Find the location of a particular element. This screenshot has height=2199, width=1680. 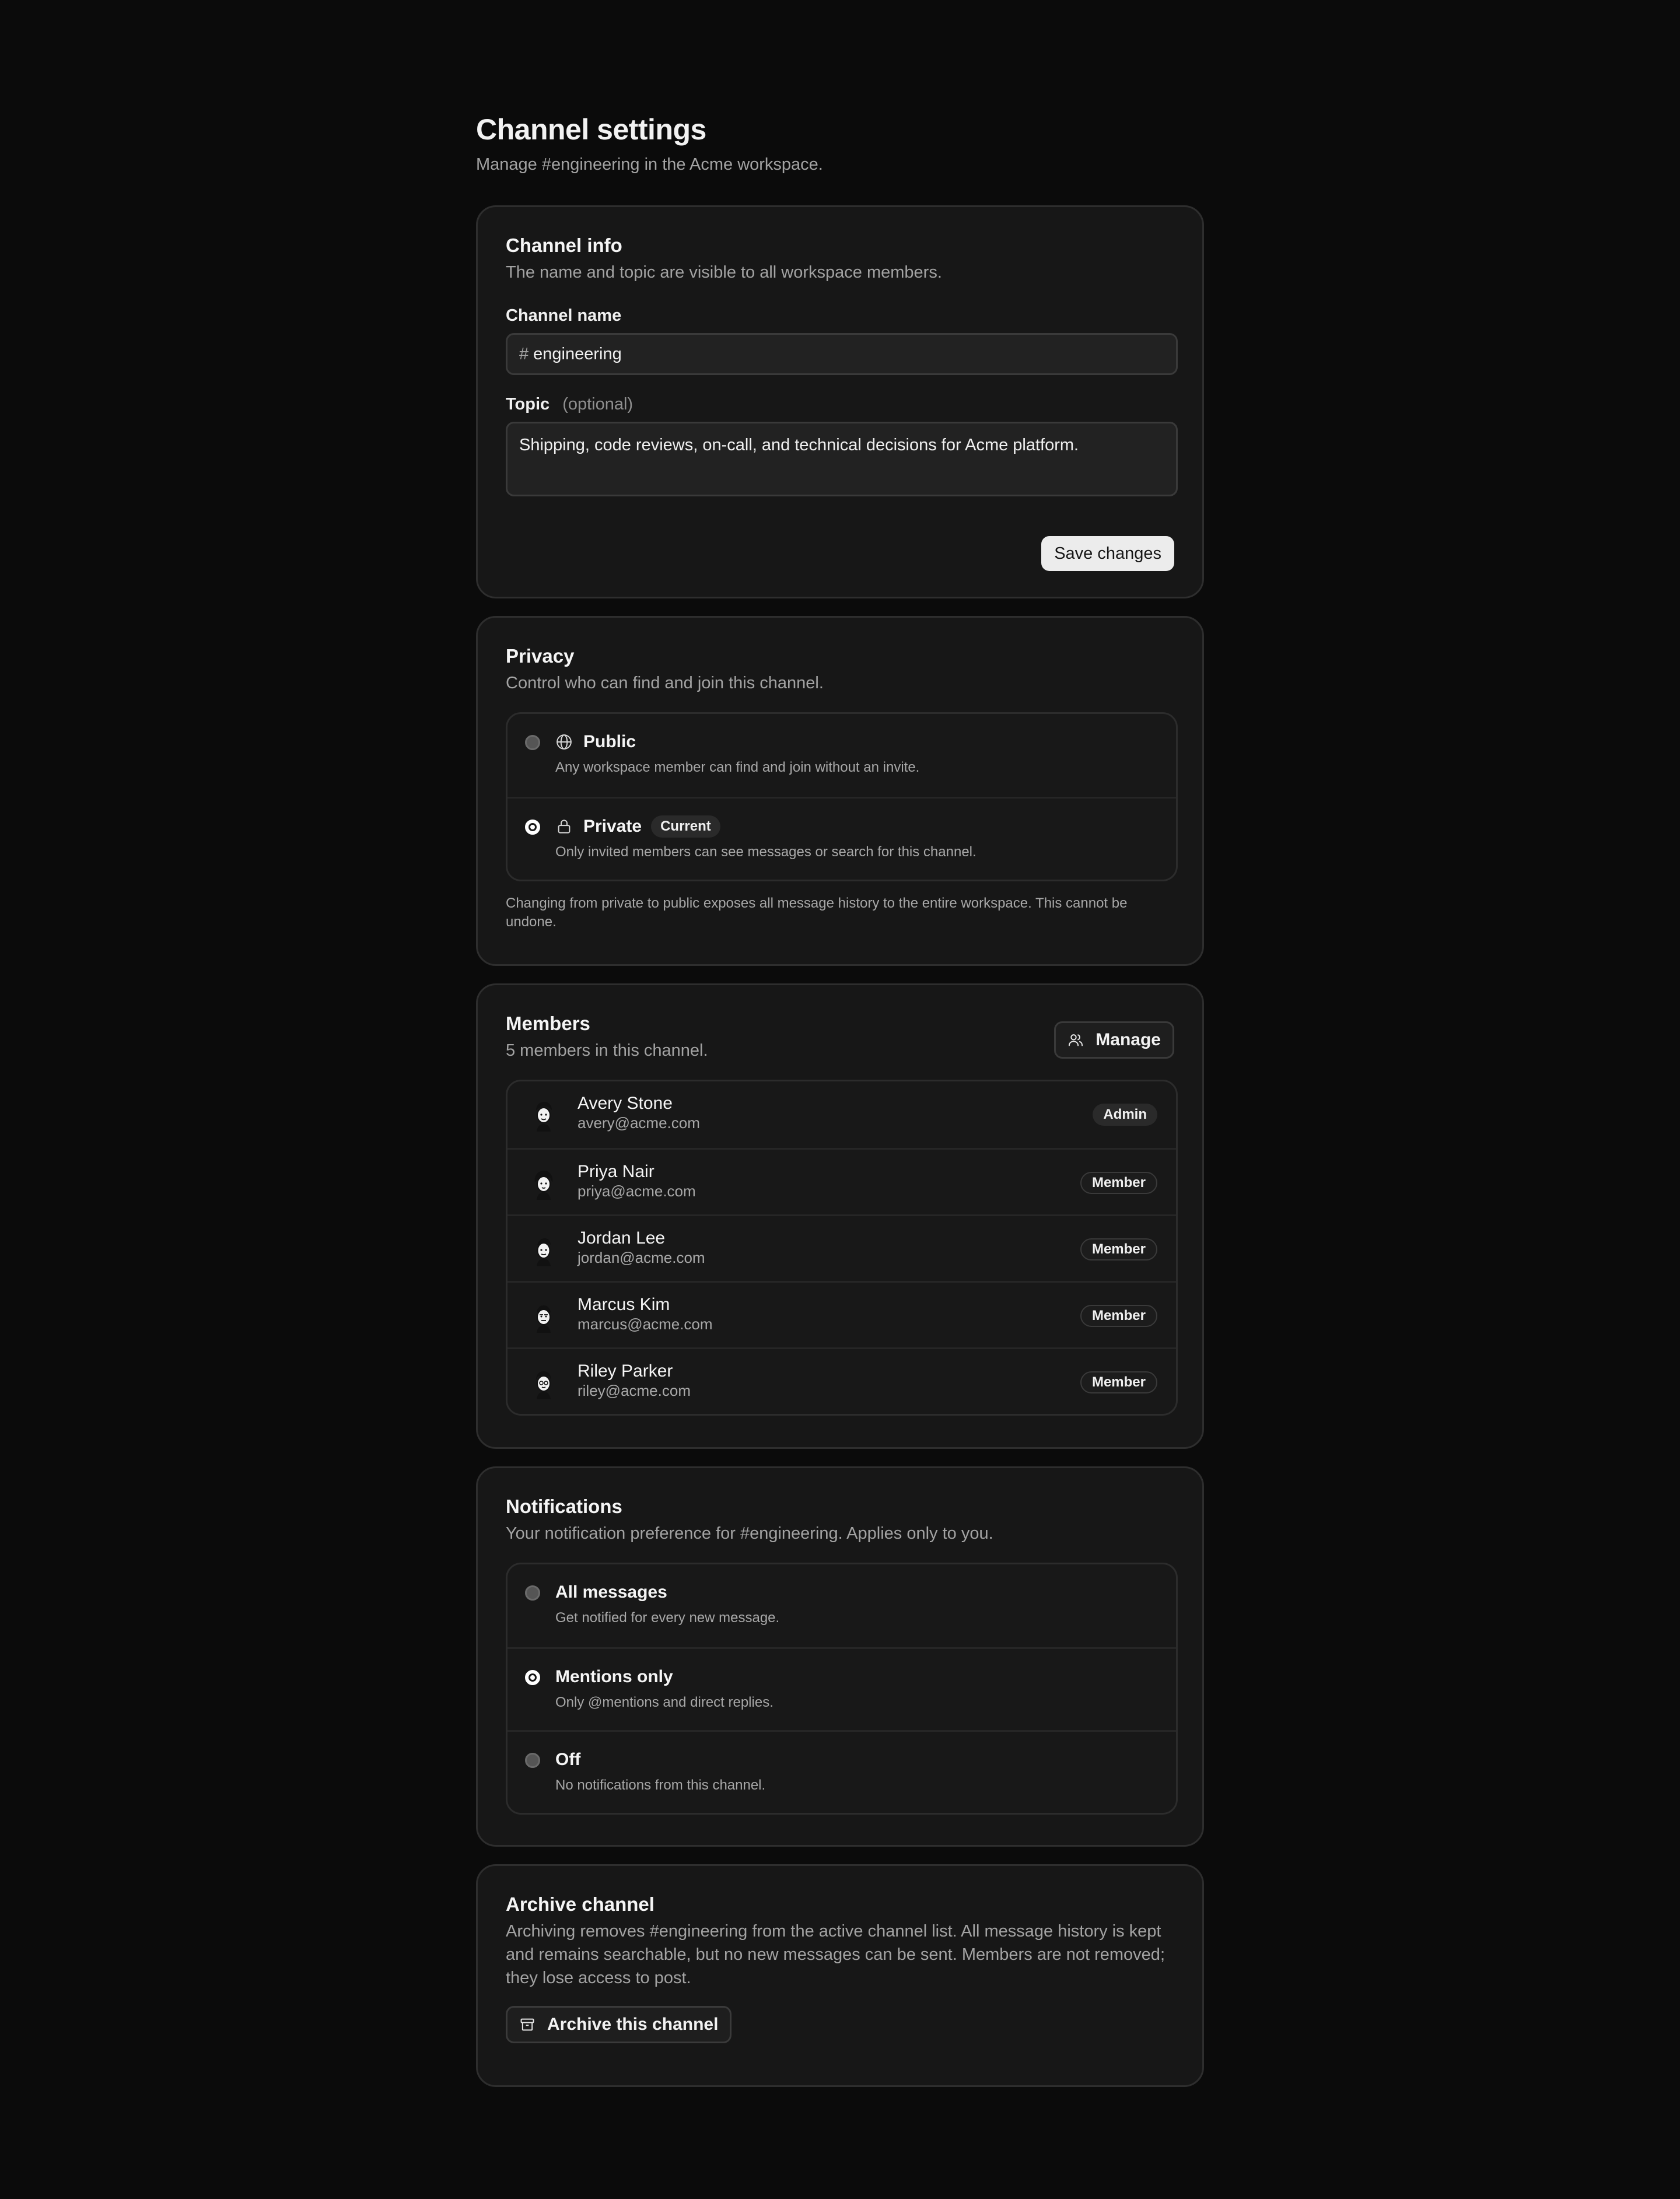

users-icon is located at coordinates (1076, 1040).